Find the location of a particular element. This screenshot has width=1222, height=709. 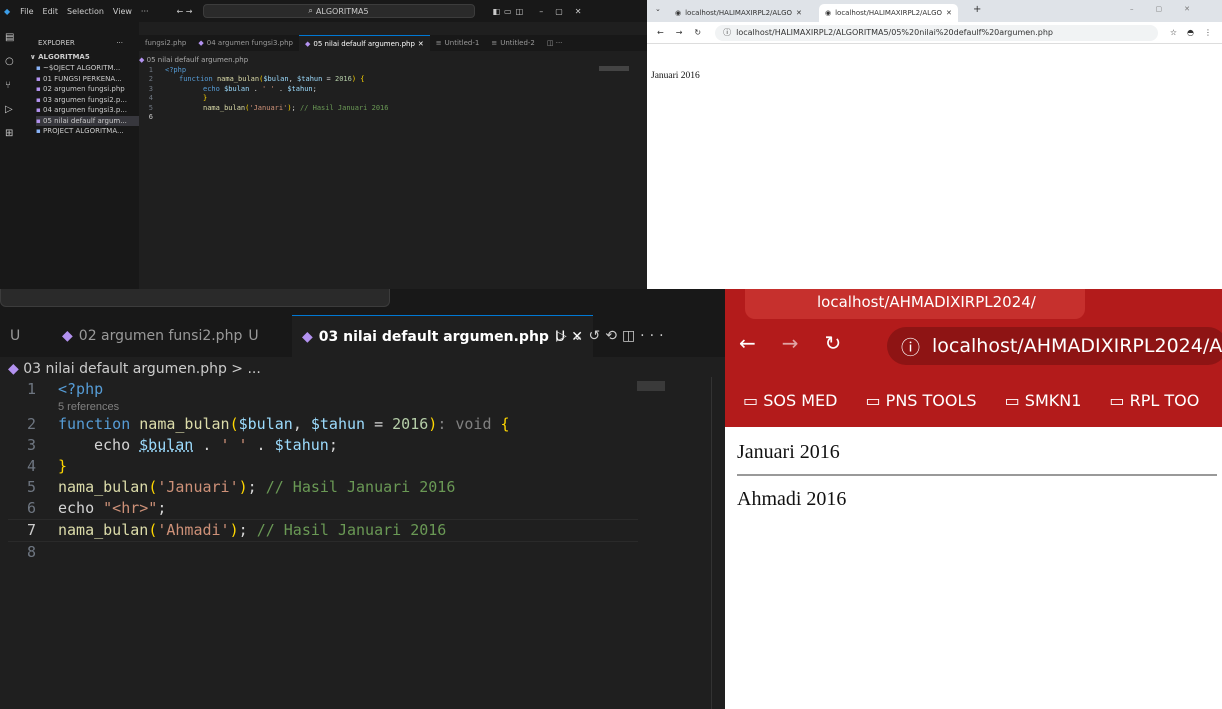

folder-header: ∨ ALGORITMA5 is located at coordinates (80, 57).